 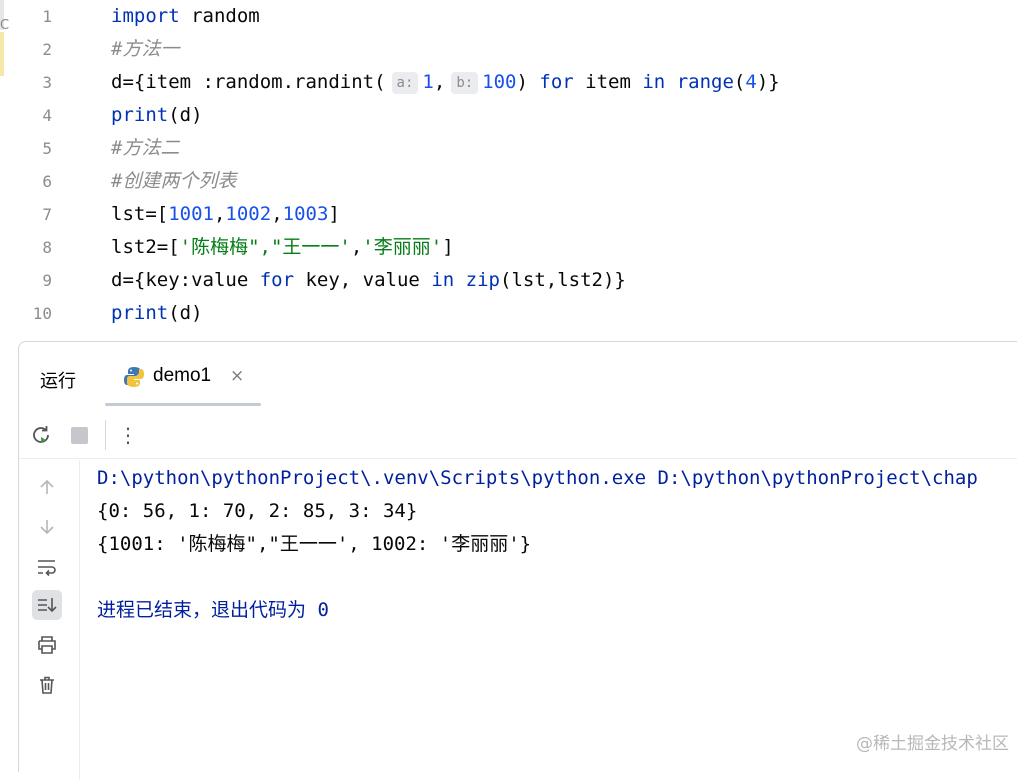 I want to click on code-token: )}, so click(x=768, y=82).